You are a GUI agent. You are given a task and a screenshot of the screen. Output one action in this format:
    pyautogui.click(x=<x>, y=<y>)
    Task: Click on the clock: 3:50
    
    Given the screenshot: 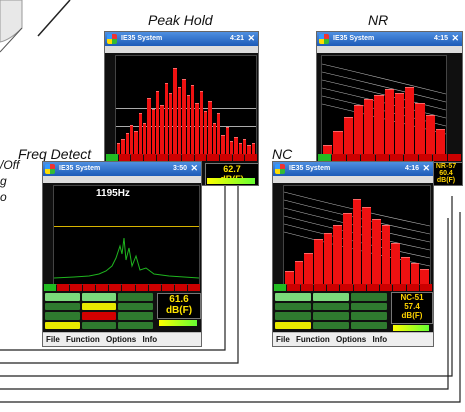 What is the action you would take?
    pyautogui.click(x=179, y=168)
    